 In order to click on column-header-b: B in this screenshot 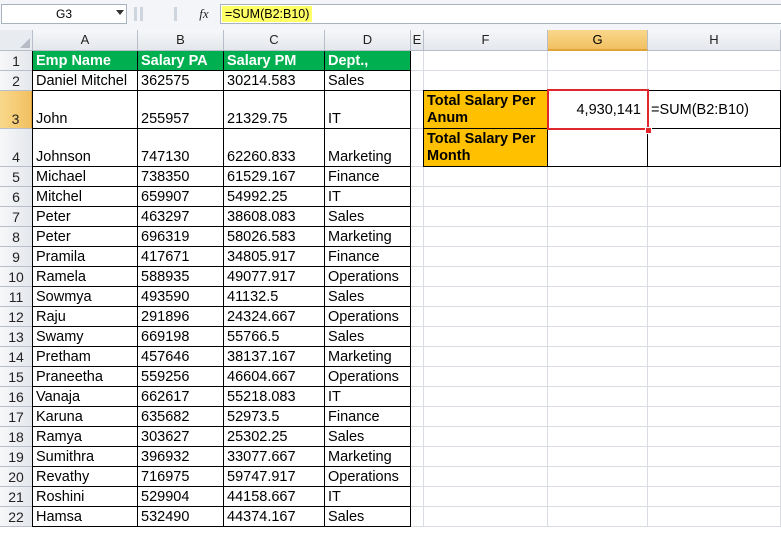, I will do `click(181, 40)`.